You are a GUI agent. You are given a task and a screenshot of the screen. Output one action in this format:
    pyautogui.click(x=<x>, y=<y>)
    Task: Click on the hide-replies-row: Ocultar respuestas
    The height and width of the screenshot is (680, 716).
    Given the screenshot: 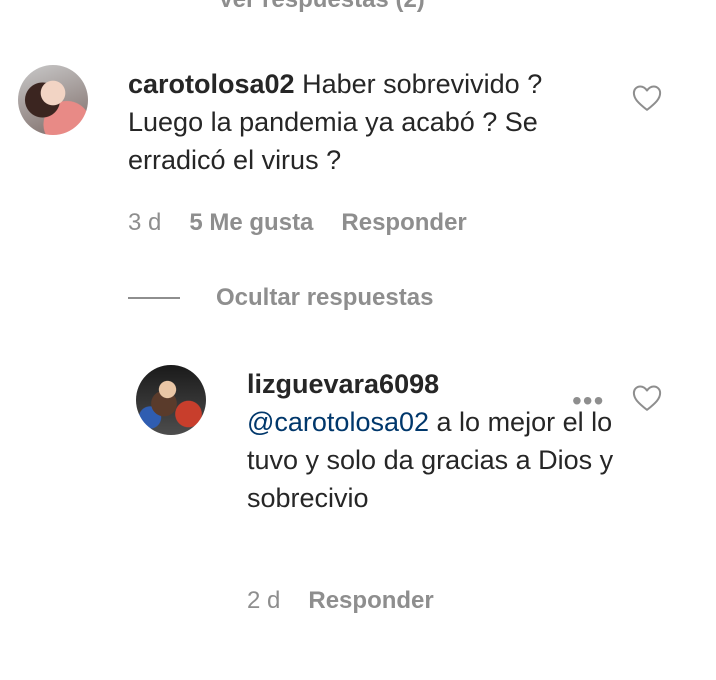 What is the action you would take?
    pyautogui.click(x=280, y=298)
    